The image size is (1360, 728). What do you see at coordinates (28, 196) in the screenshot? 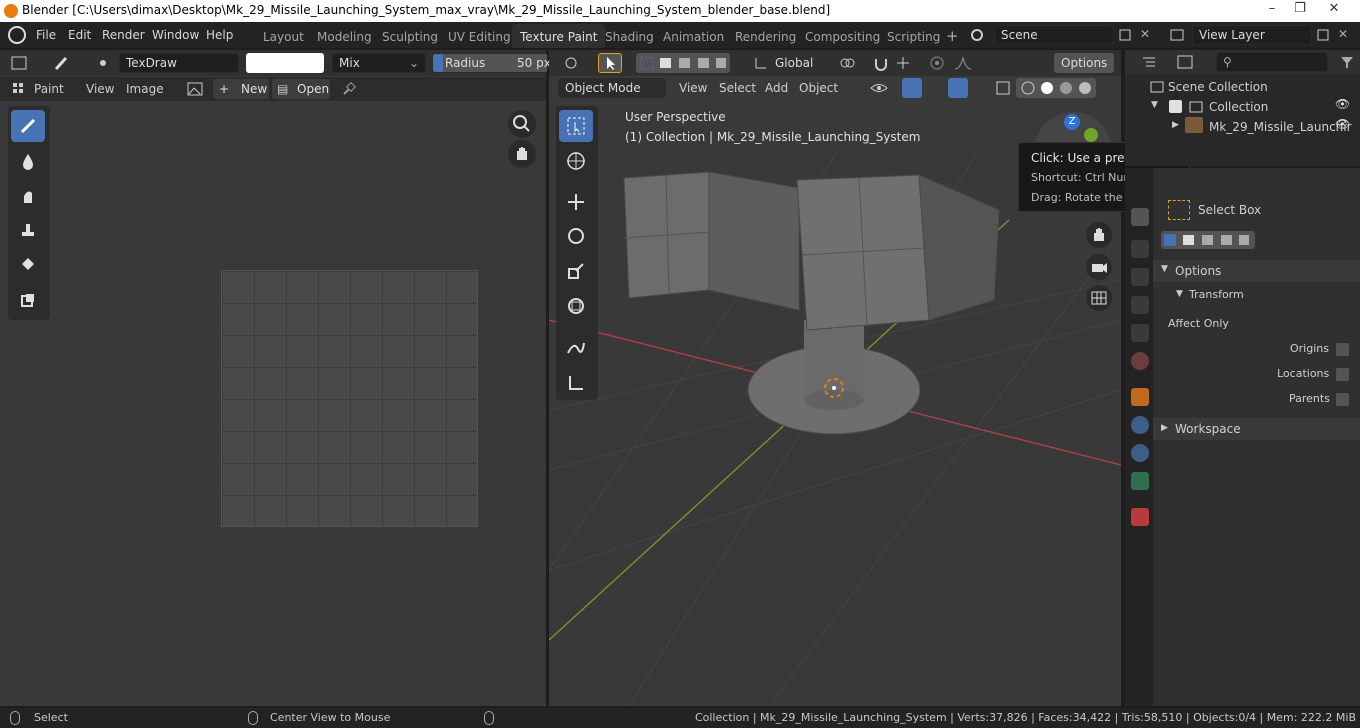
I see `smear-tool-icon` at bounding box center [28, 196].